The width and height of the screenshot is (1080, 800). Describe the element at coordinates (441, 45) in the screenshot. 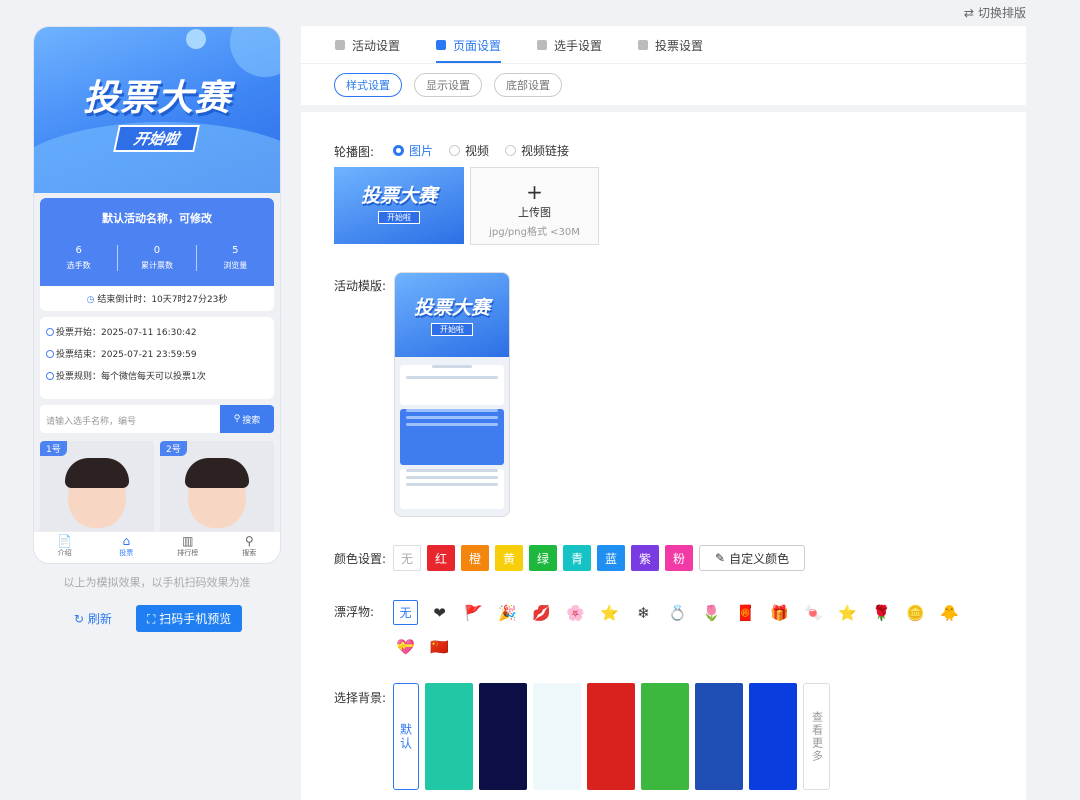

I see `page-icon` at that location.